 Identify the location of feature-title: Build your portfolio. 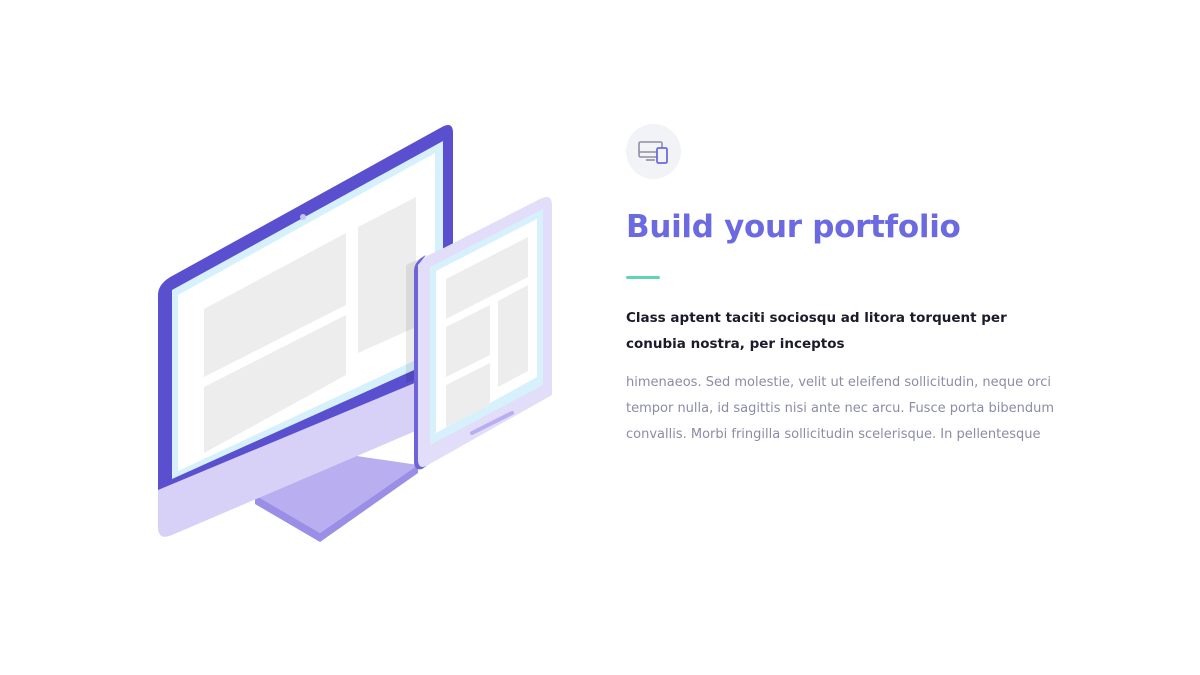
(793, 227).